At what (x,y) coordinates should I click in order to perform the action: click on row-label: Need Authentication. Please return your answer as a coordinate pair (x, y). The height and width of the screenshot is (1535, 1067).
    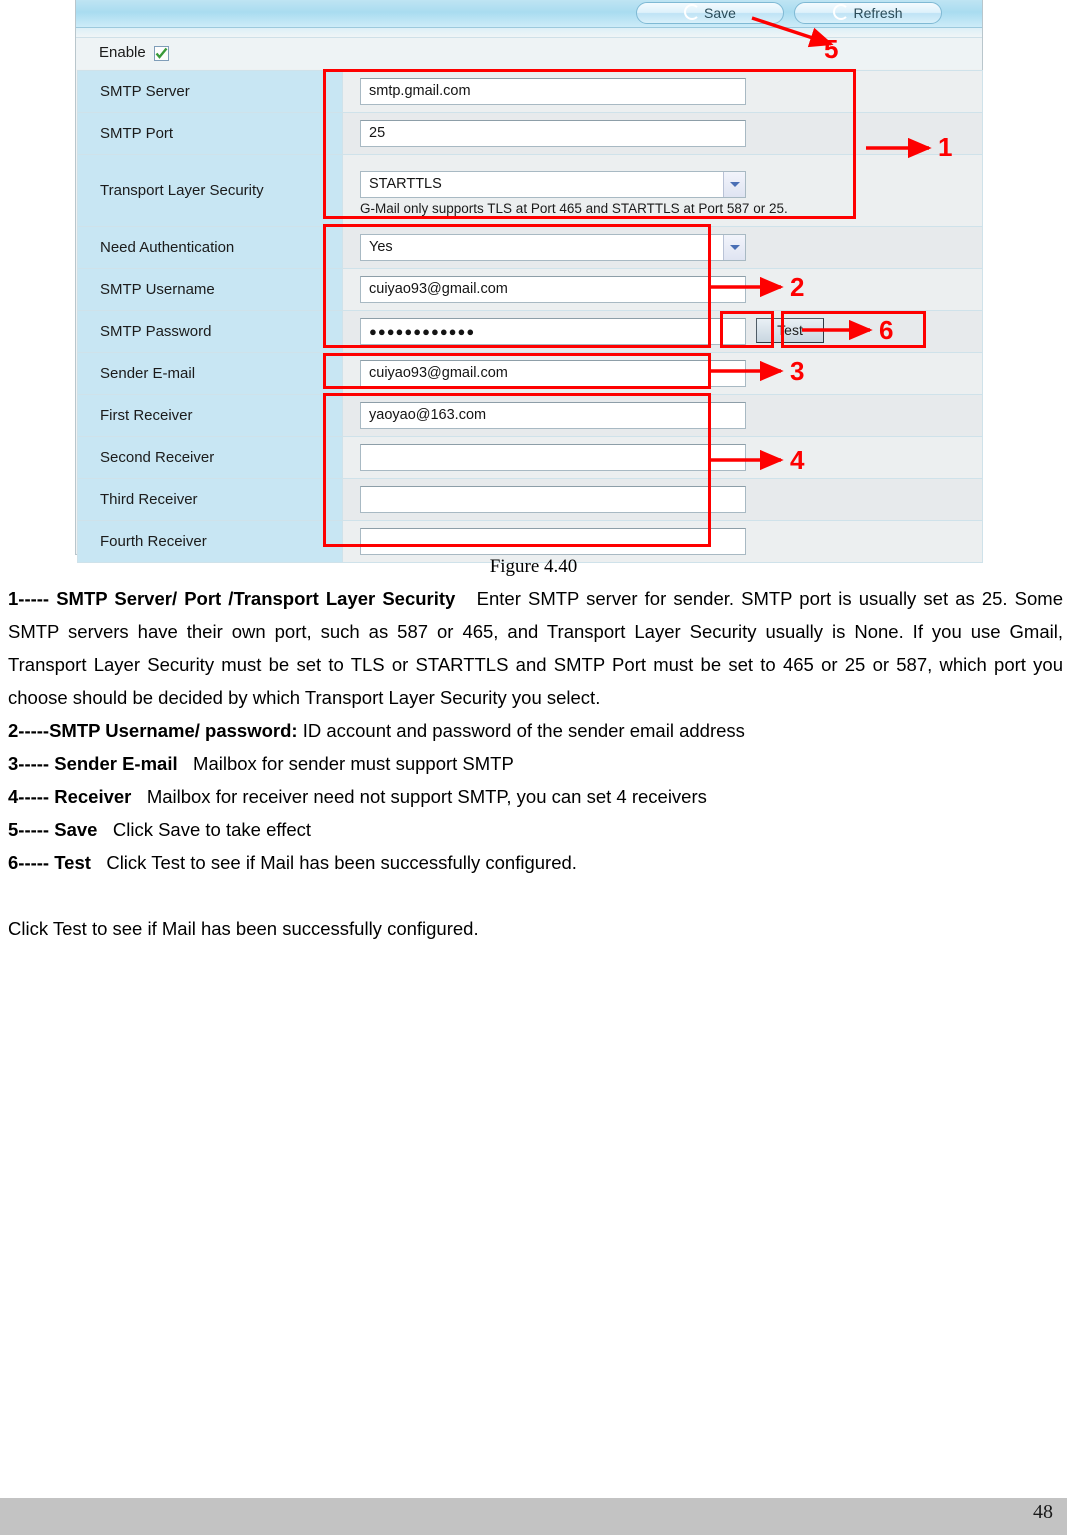
    Looking at the image, I should click on (210, 247).